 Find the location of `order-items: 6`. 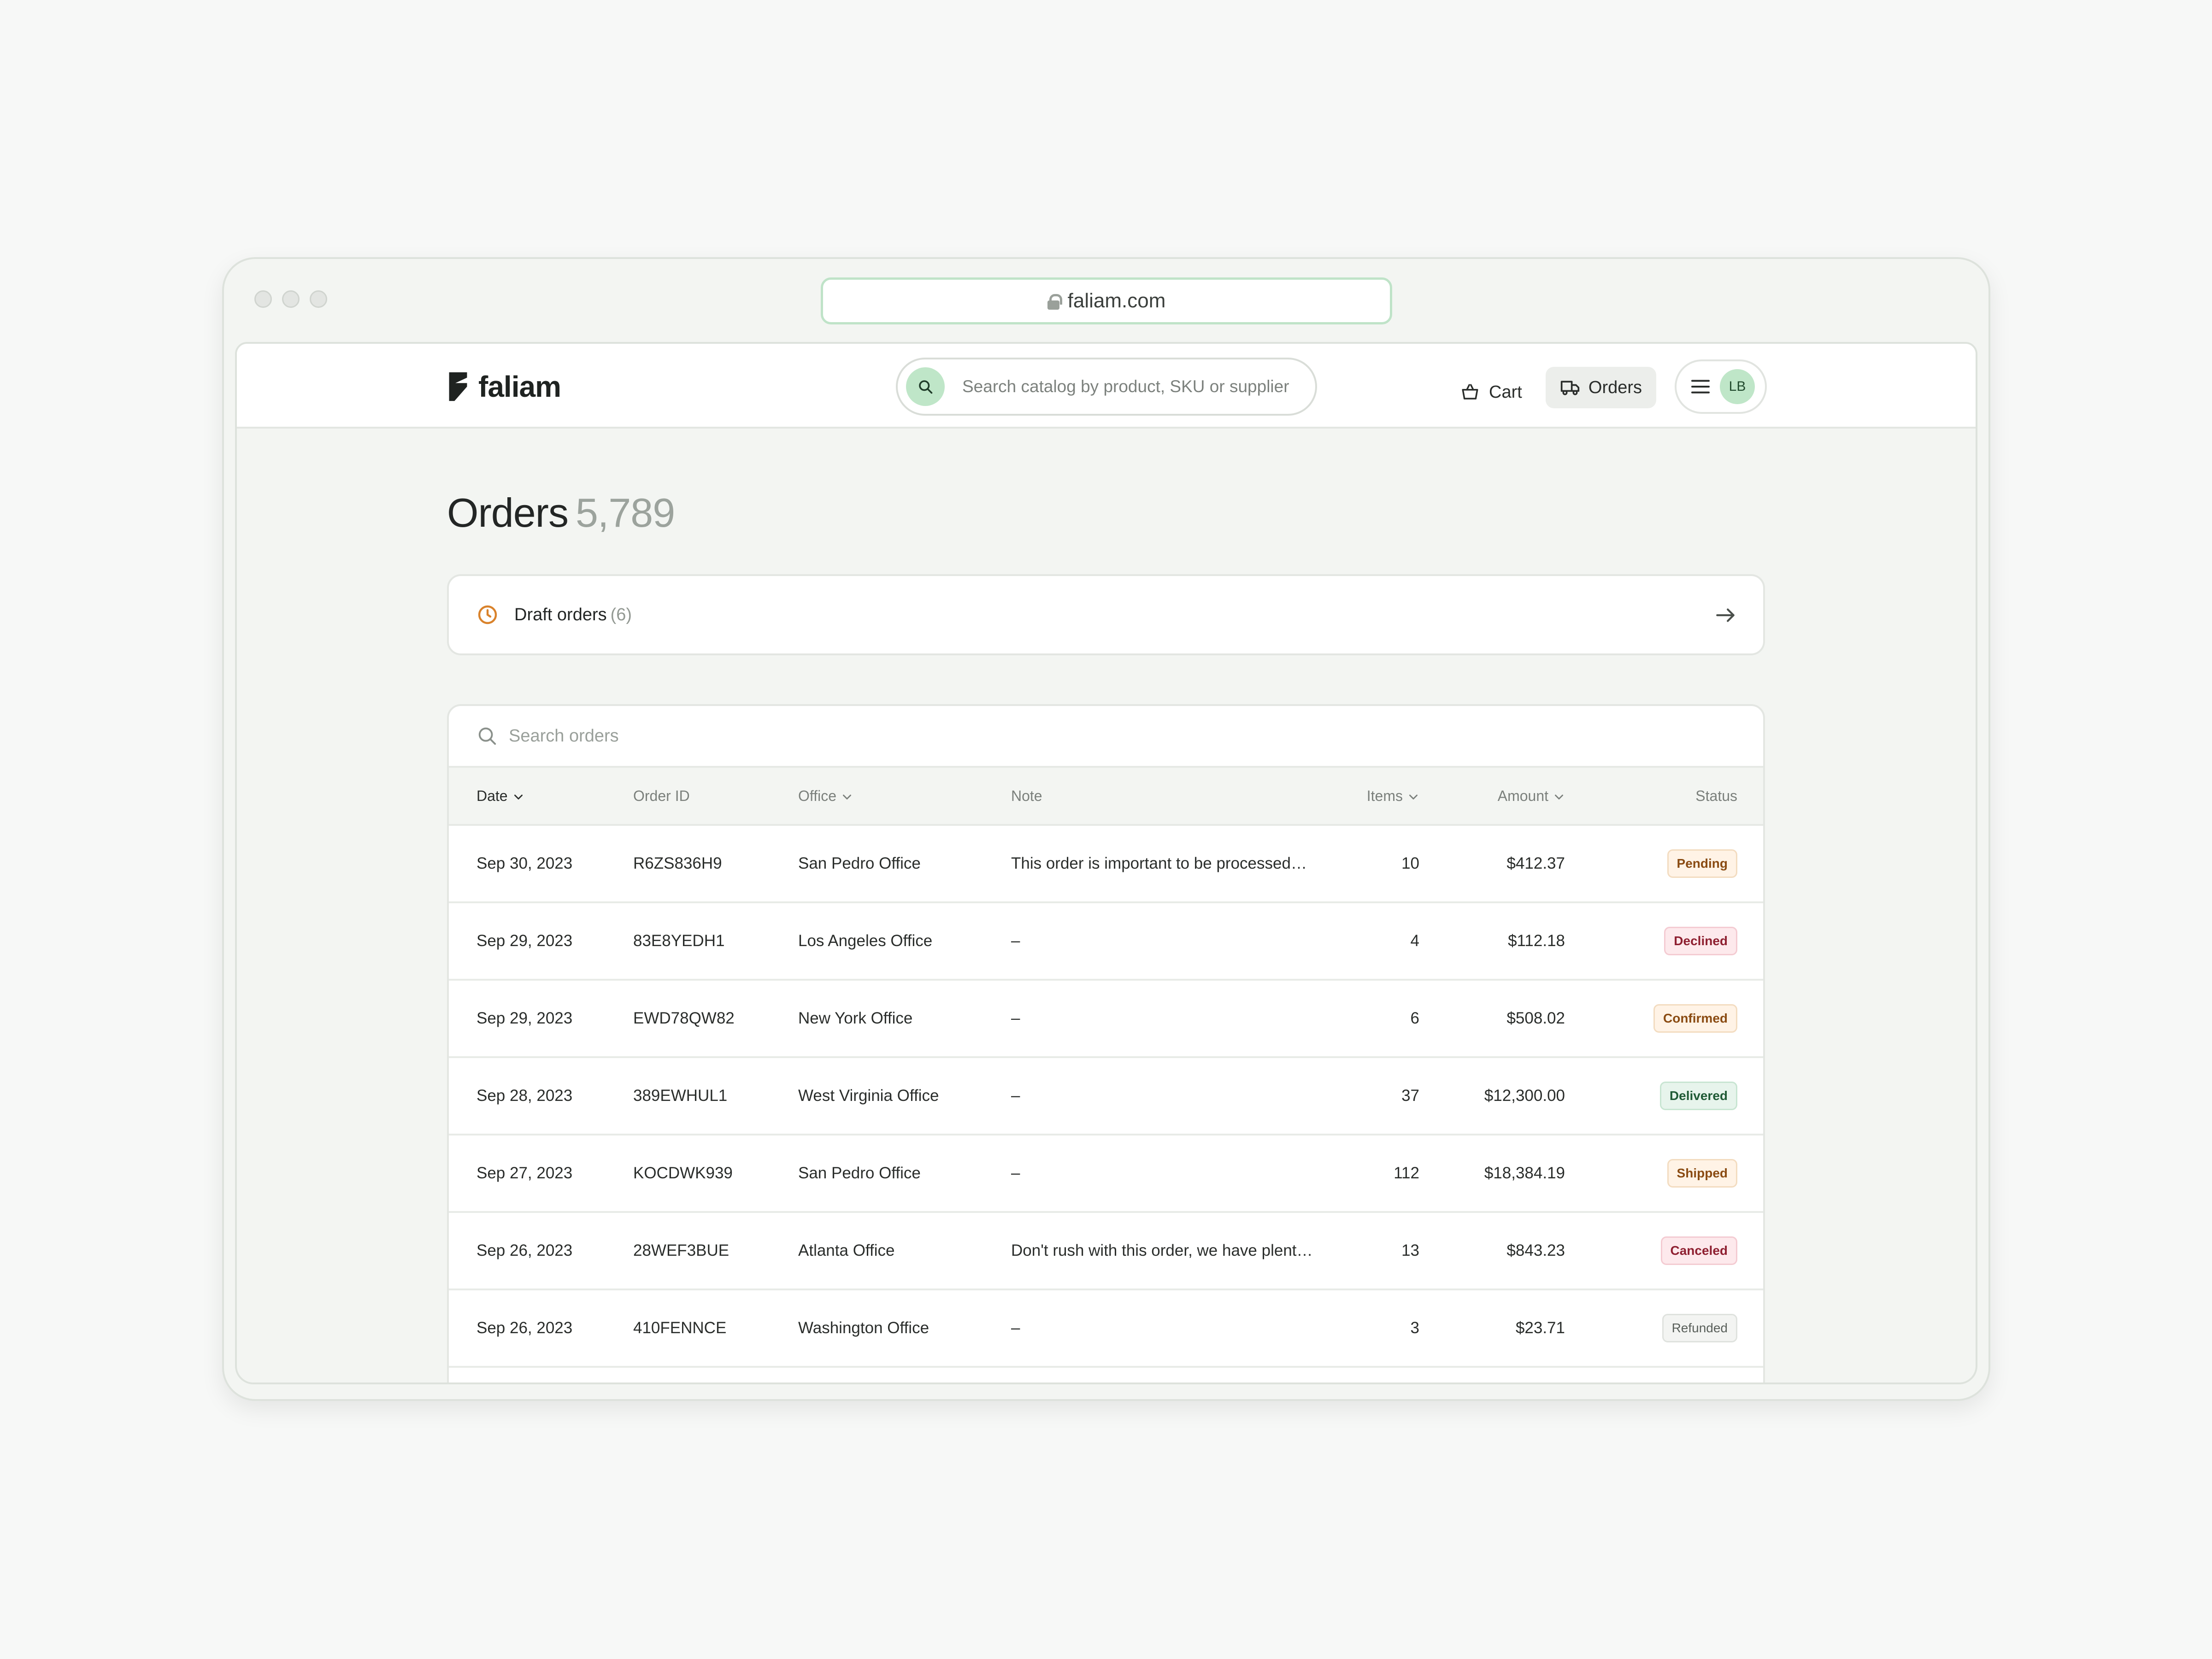

order-items: 6 is located at coordinates (1414, 1018).